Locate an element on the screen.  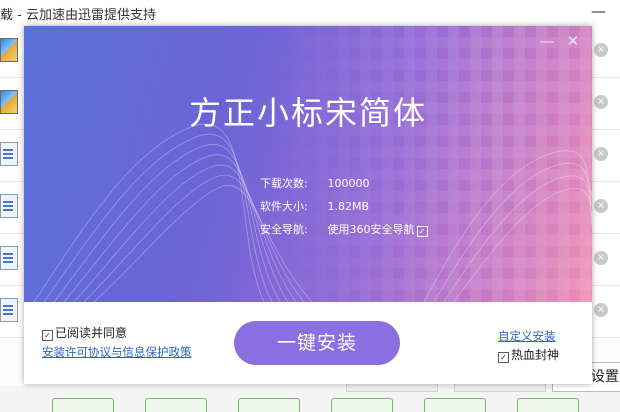
size-label: 软件大小: is located at coordinates (284, 206).